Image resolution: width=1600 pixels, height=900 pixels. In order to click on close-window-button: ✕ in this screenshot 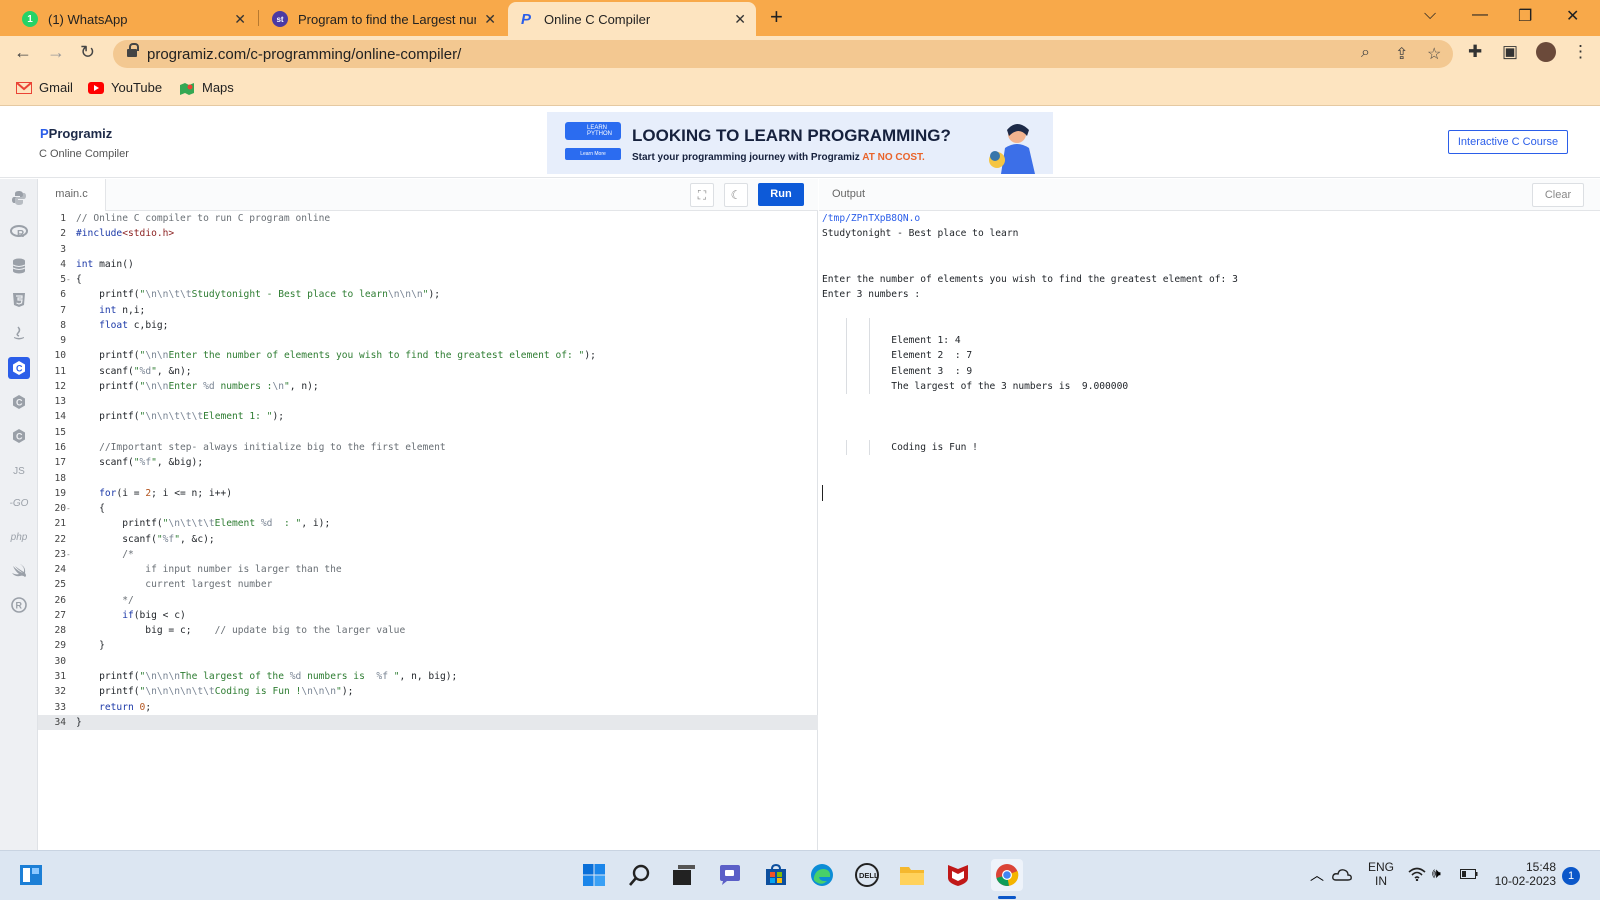, I will do `click(1572, 16)`.